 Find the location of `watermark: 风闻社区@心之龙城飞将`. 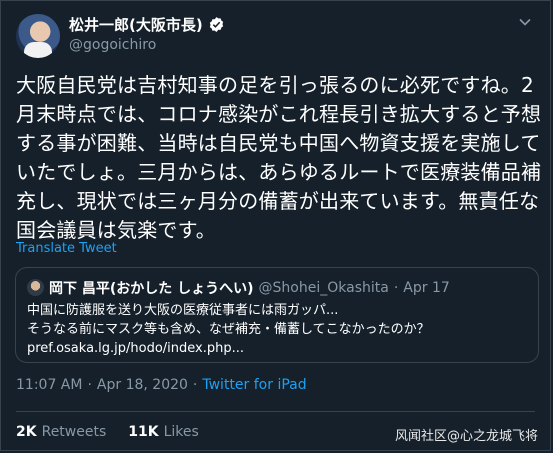

watermark: 风闻社区@心之龙城飞将 is located at coordinates (466, 436).